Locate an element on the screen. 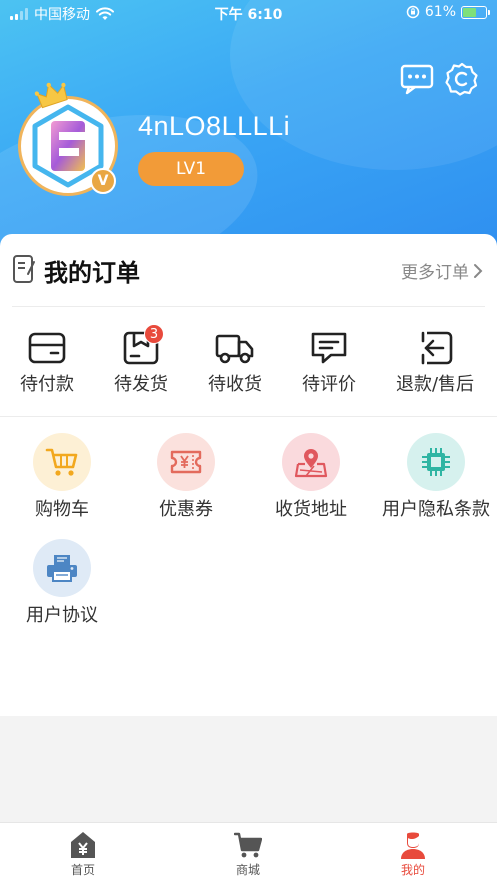 This screenshot has width=497, height=883. printer-icon is located at coordinates (62, 568).